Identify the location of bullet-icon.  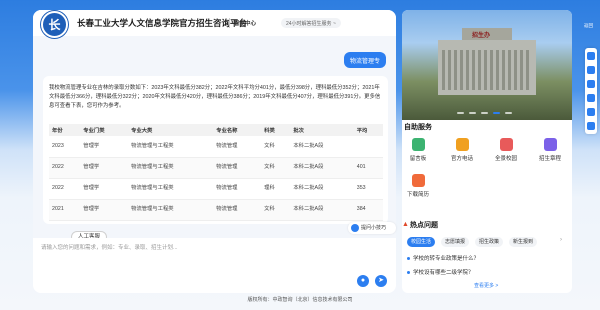
(408, 273).